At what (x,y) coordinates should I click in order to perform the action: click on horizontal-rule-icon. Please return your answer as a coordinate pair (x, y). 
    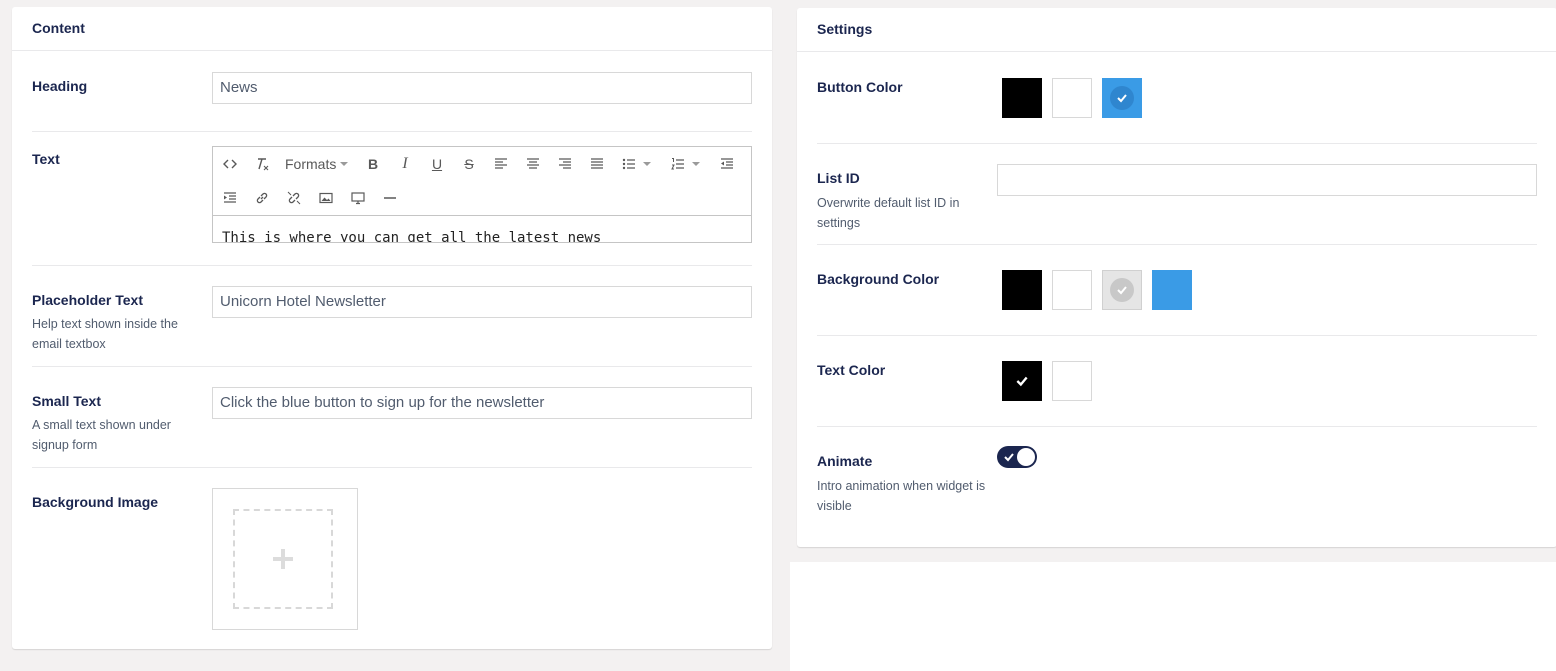
    Looking at the image, I should click on (390, 198).